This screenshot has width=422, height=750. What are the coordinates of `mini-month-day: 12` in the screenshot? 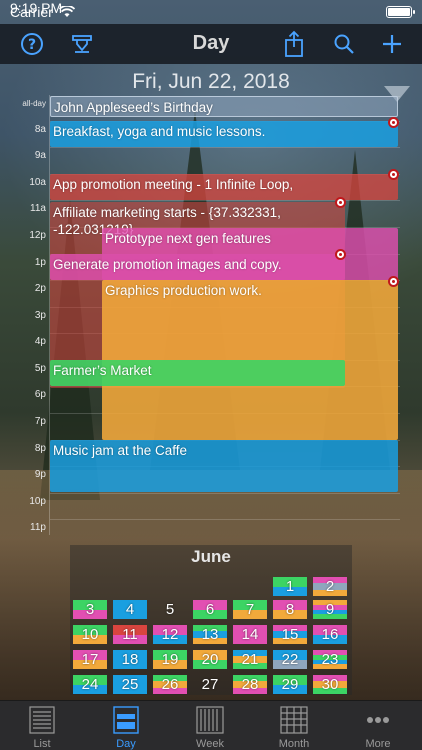 It's located at (170, 634).